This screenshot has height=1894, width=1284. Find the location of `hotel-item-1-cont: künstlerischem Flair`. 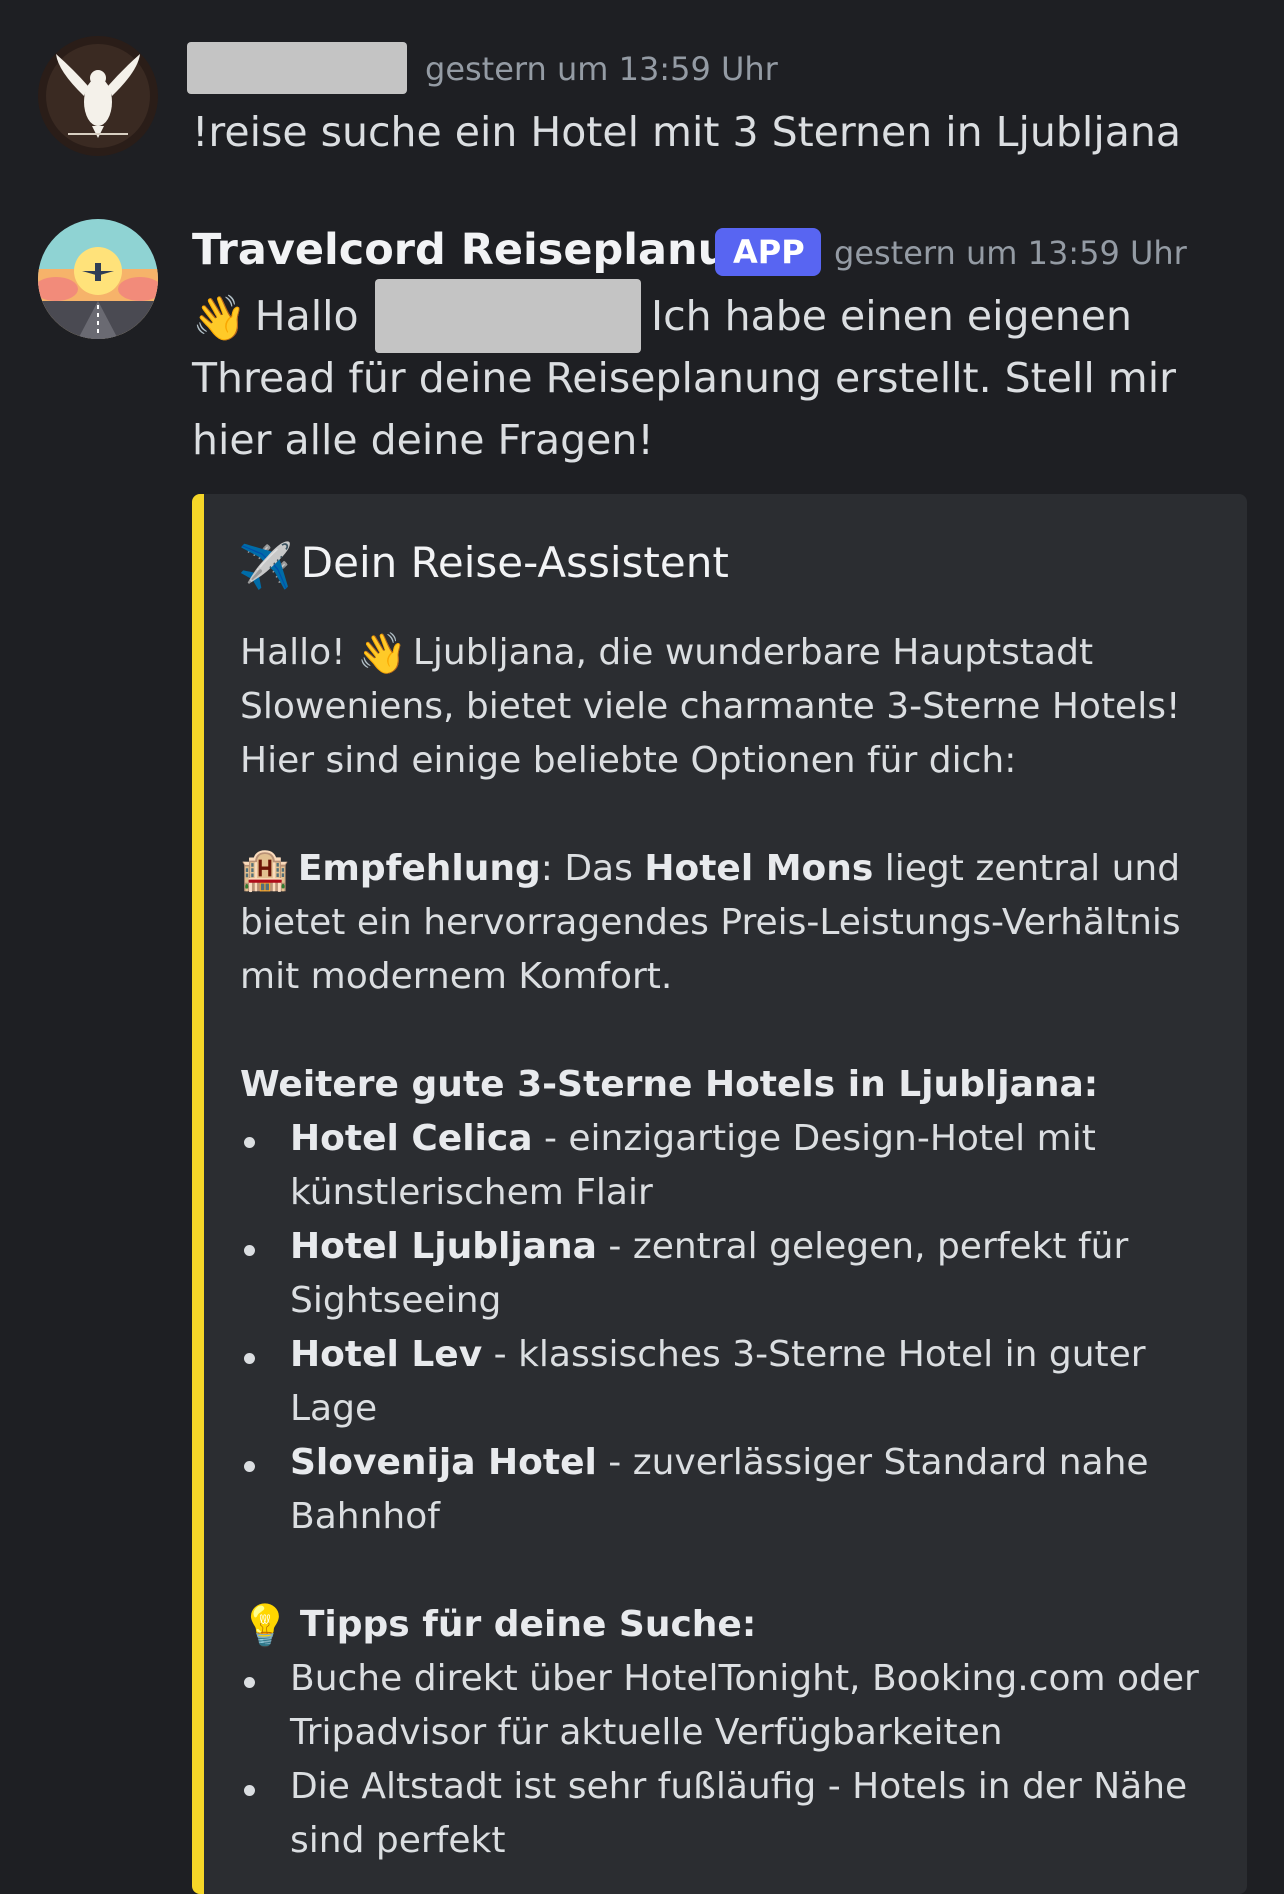

hotel-item-1-cont: künstlerischem Flair is located at coordinates (471, 1192).